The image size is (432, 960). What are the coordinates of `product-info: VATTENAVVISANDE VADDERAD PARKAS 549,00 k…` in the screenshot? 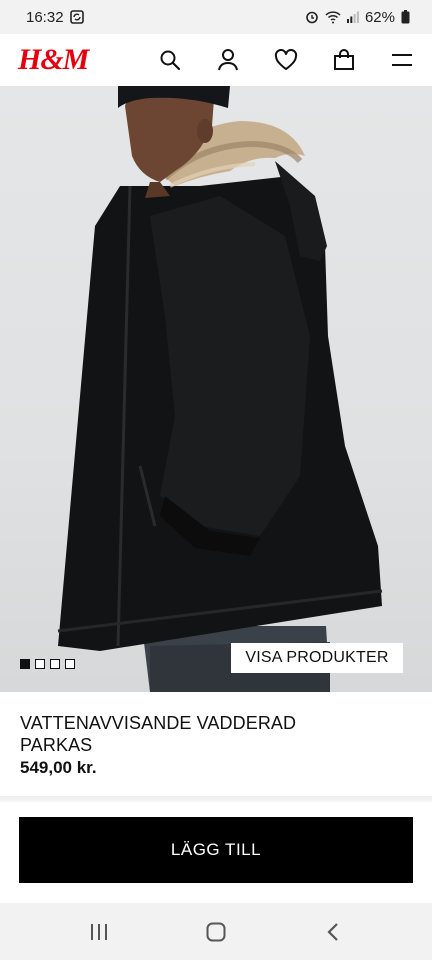 It's located at (216, 745).